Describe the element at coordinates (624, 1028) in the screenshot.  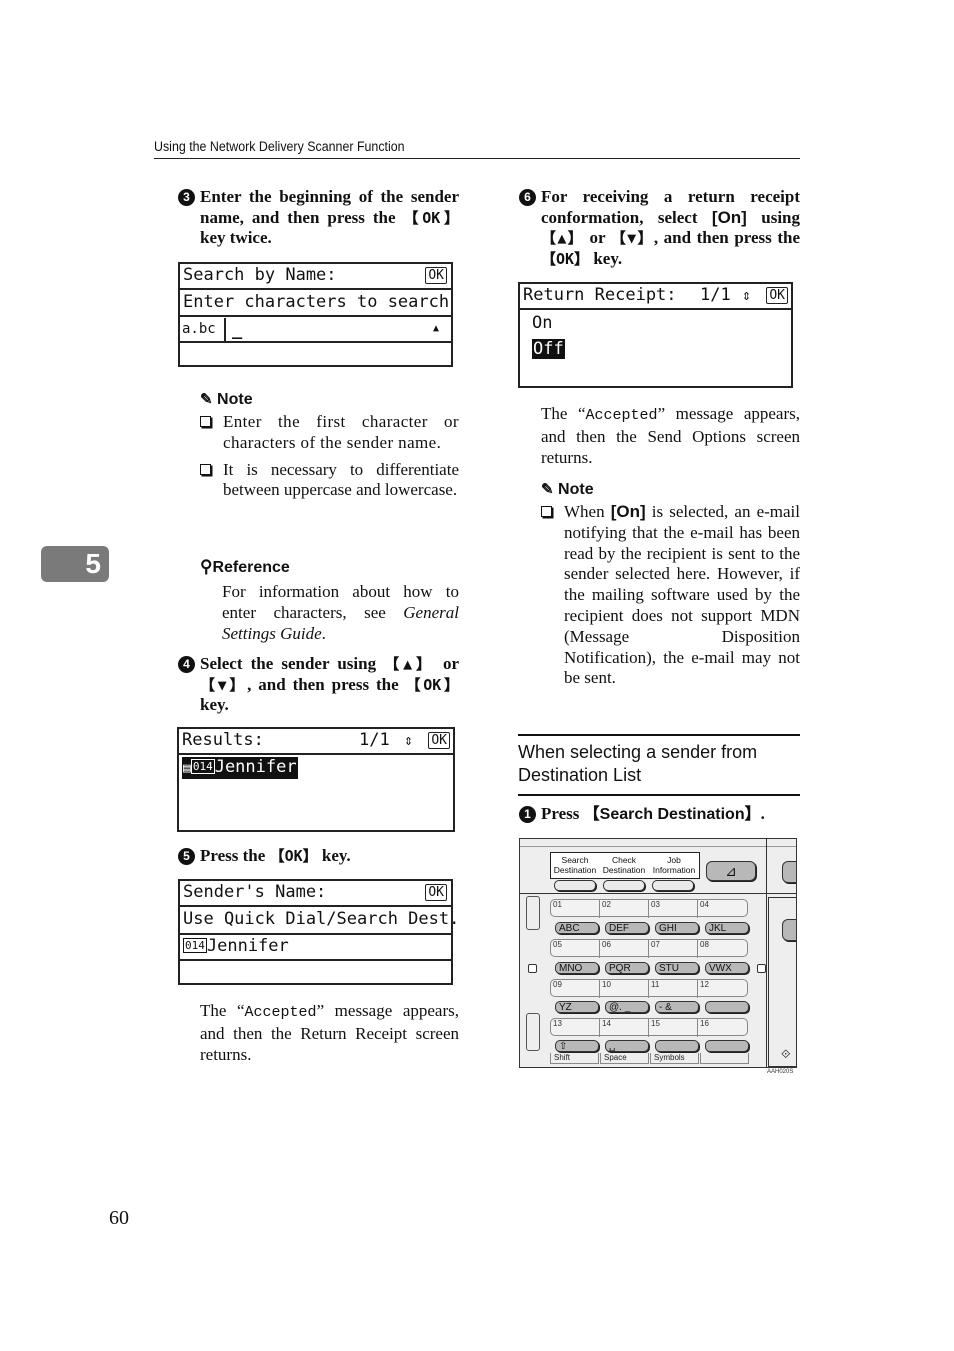
I see `quick-dial-key: 14` at that location.